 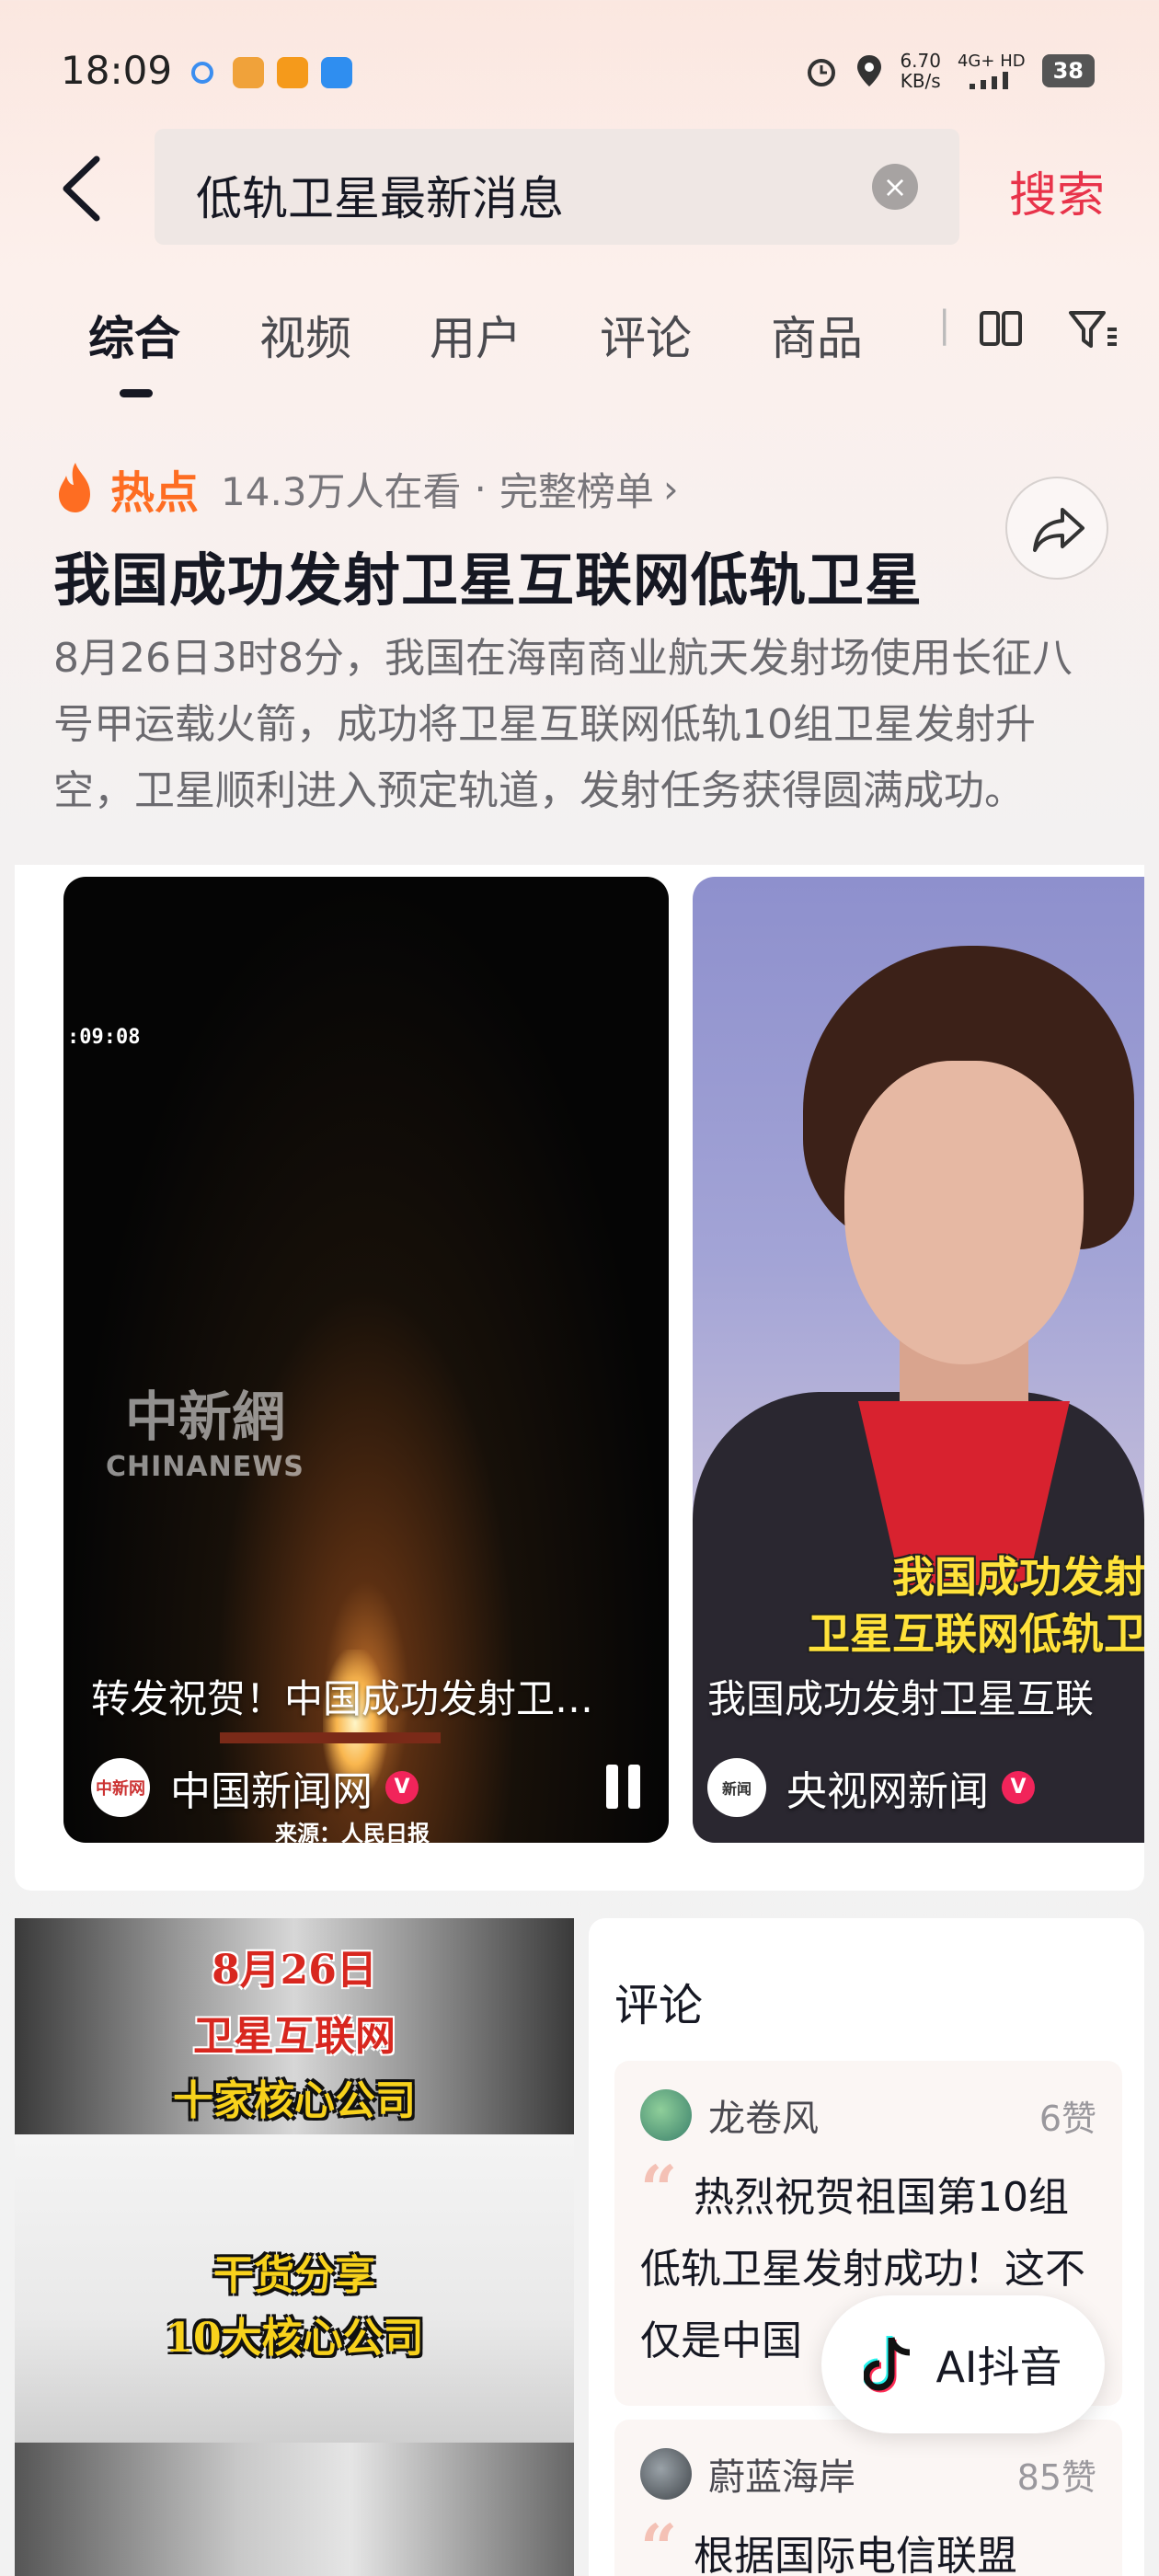 What do you see at coordinates (294, 2036) in the screenshot?
I see `poster-text: 卫星互联网` at bounding box center [294, 2036].